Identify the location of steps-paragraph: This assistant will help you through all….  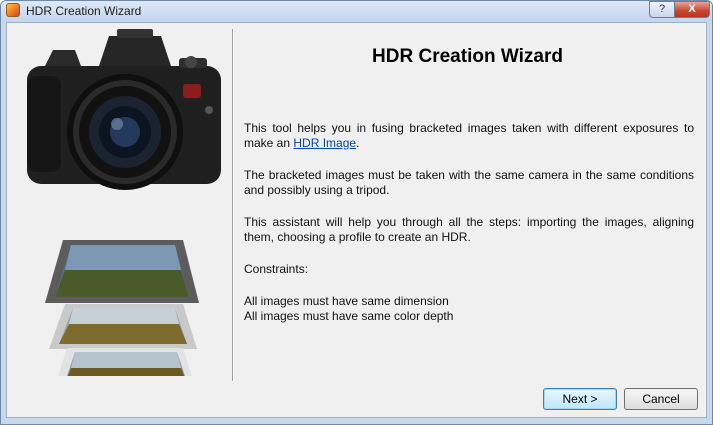
(469, 229).